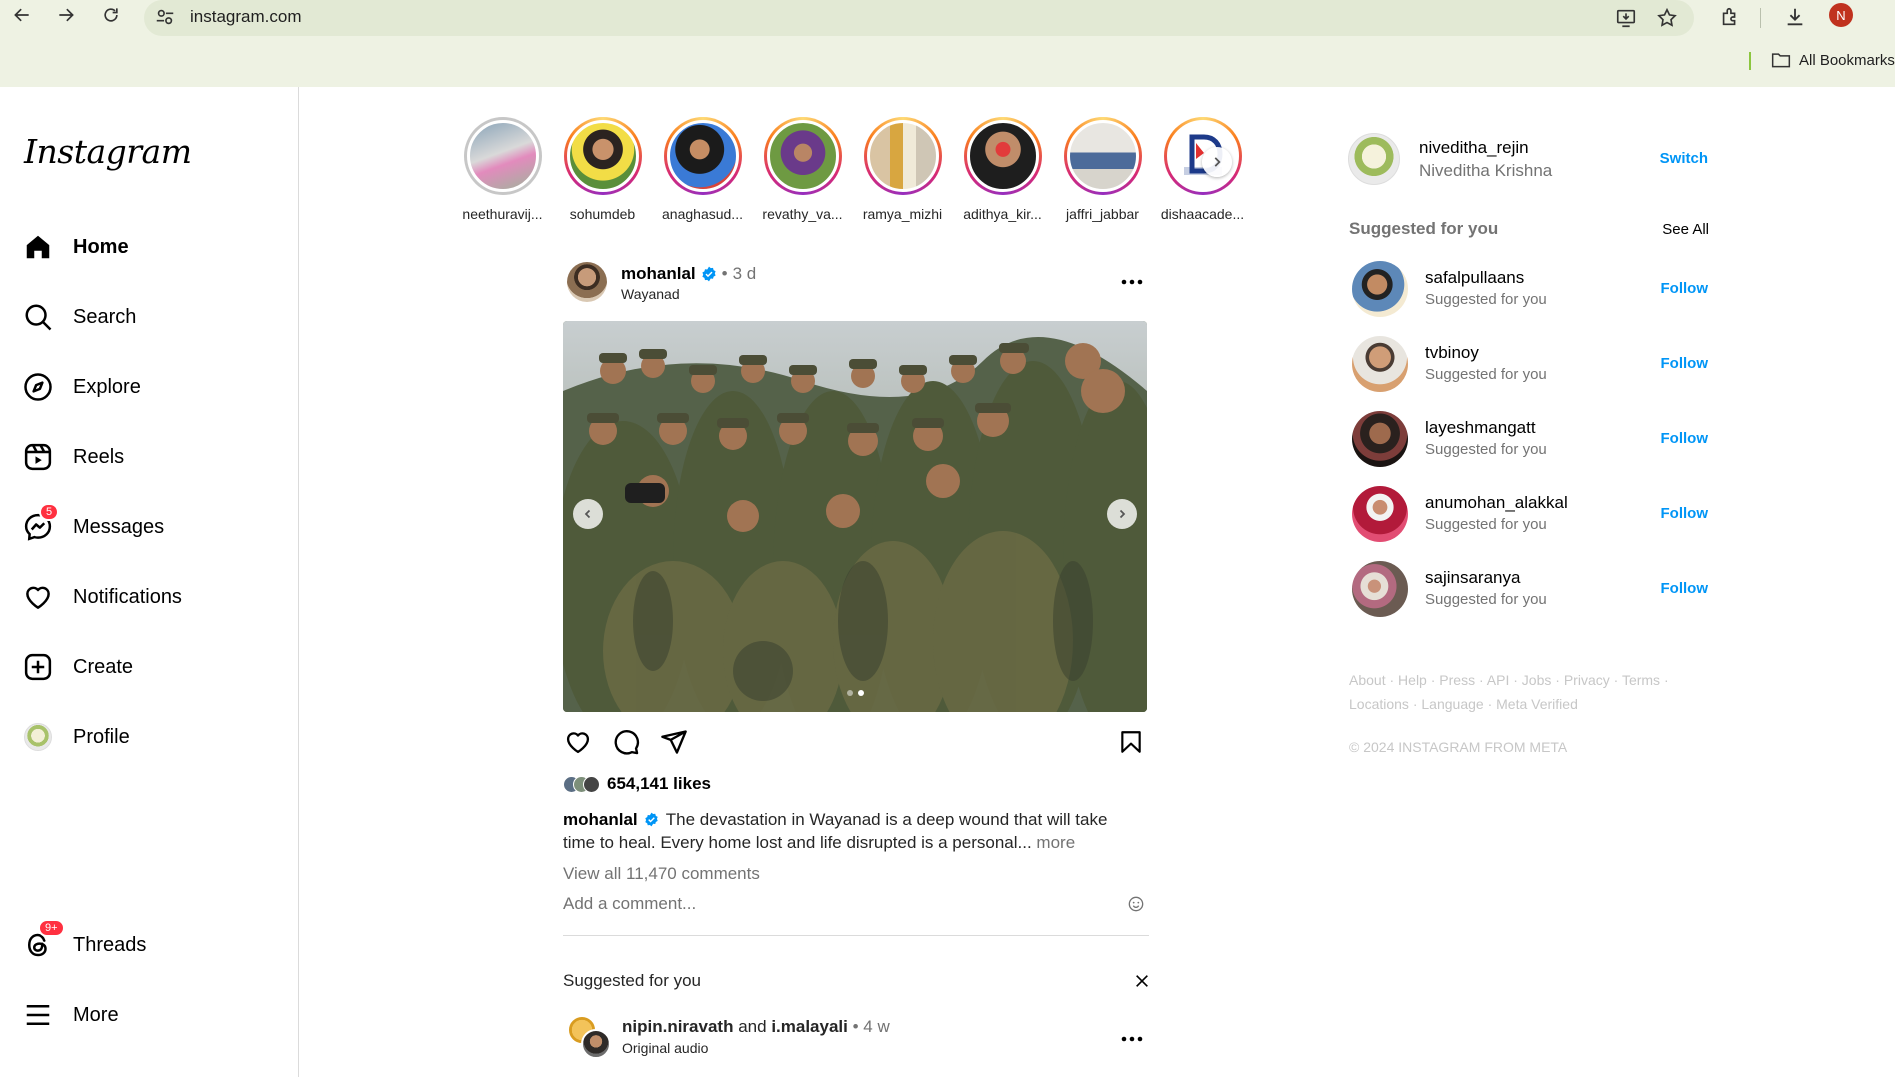  Describe the element at coordinates (1367, 680) in the screenshot. I see `footer-link: About` at that location.